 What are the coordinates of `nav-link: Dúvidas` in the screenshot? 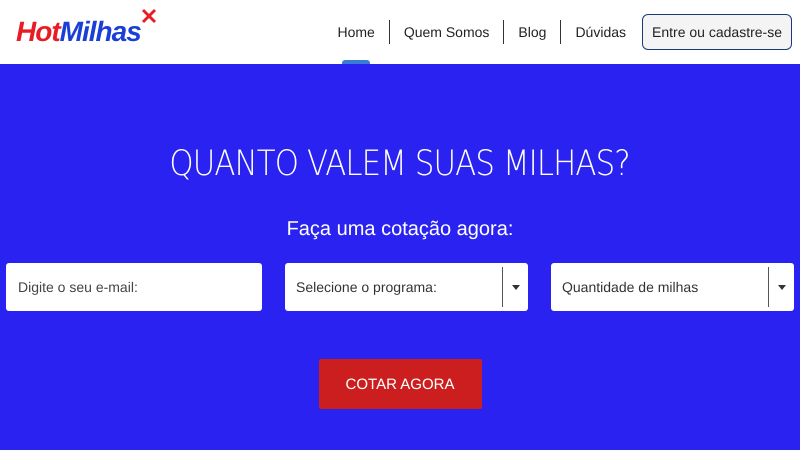 It's located at (600, 32).